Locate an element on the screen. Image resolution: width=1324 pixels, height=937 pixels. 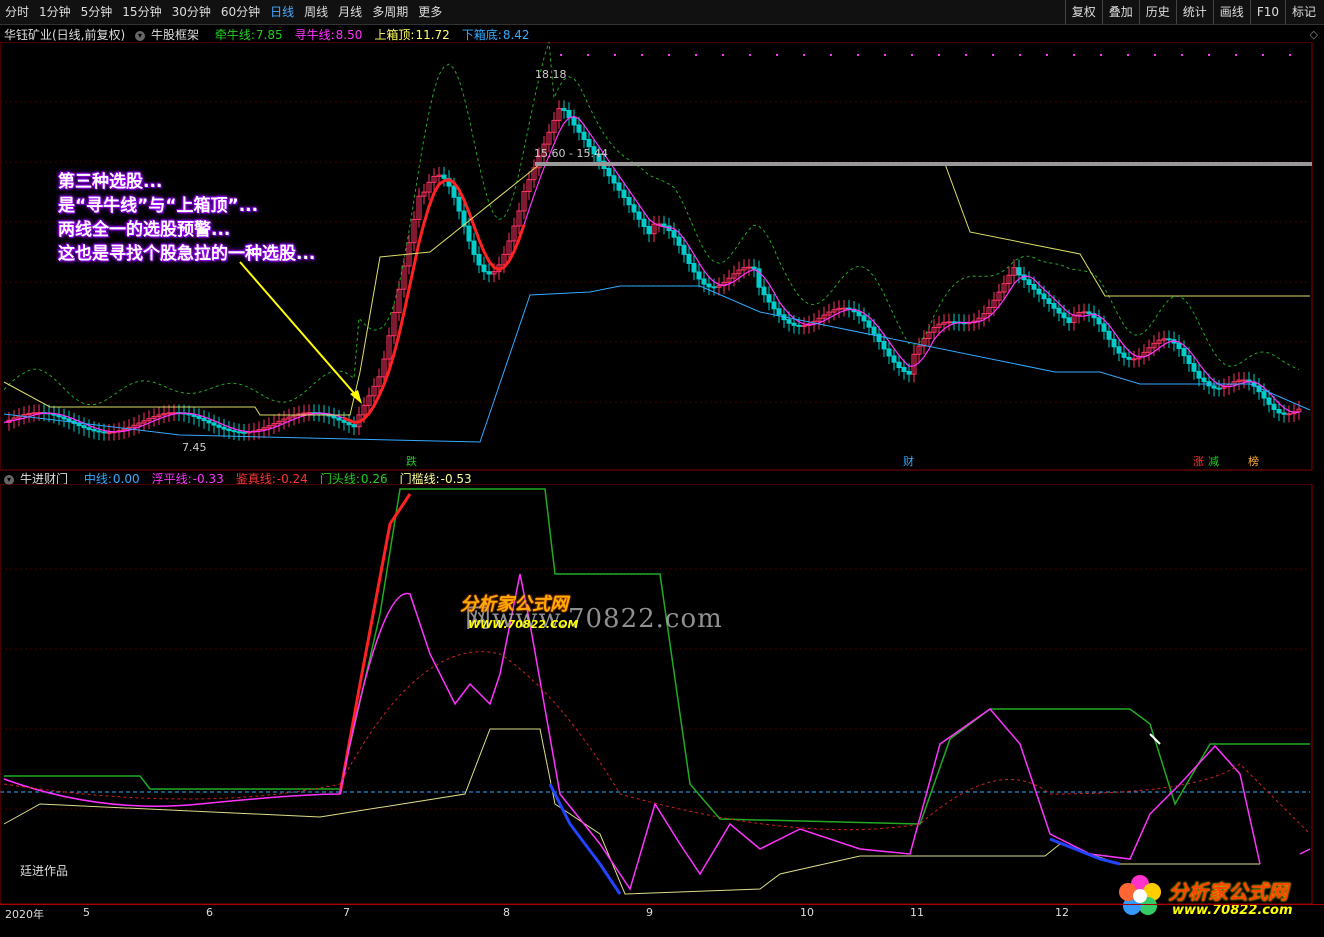
axis-tick-label: 11 is located at coordinates (917, 912).